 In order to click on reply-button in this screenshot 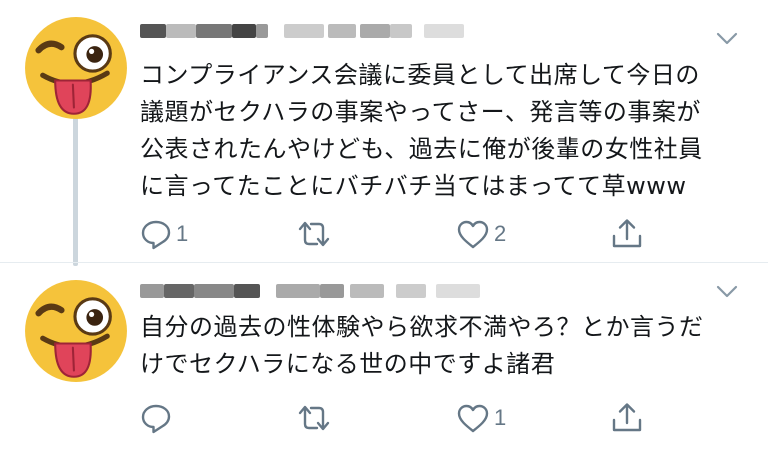, I will do `click(158, 418)`.